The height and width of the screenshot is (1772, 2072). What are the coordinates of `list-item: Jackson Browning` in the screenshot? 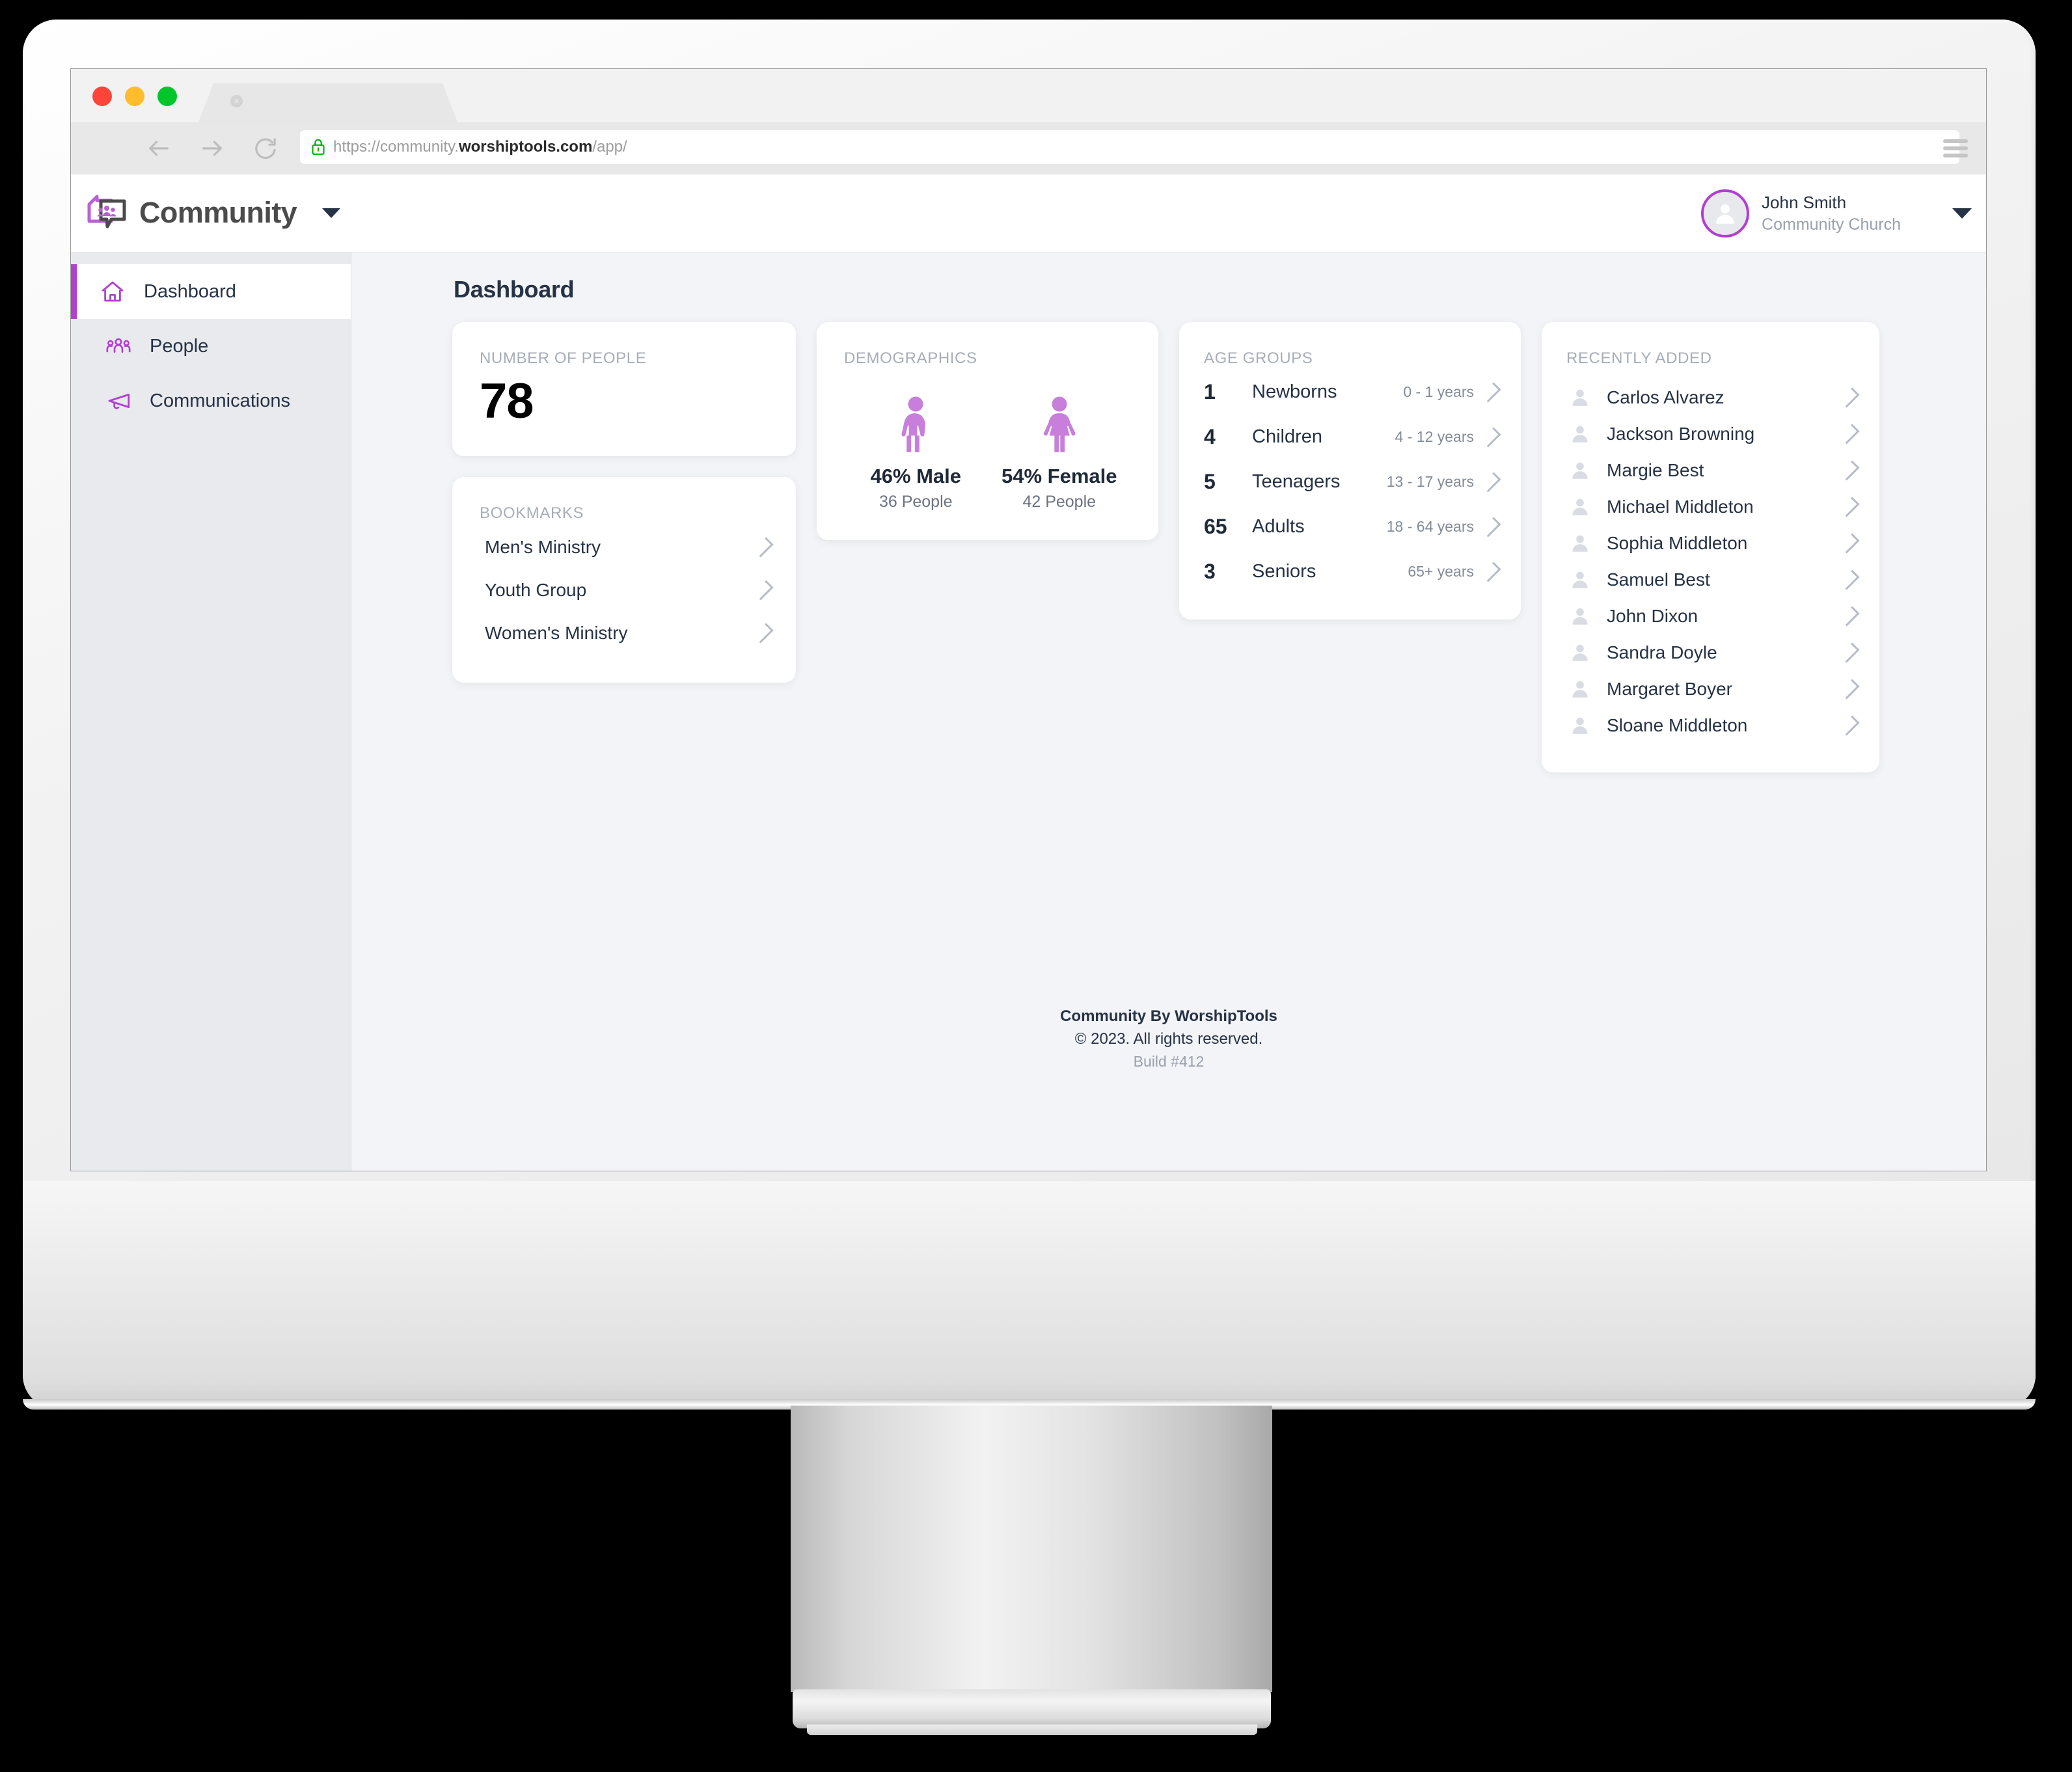 It's located at (1710, 434).